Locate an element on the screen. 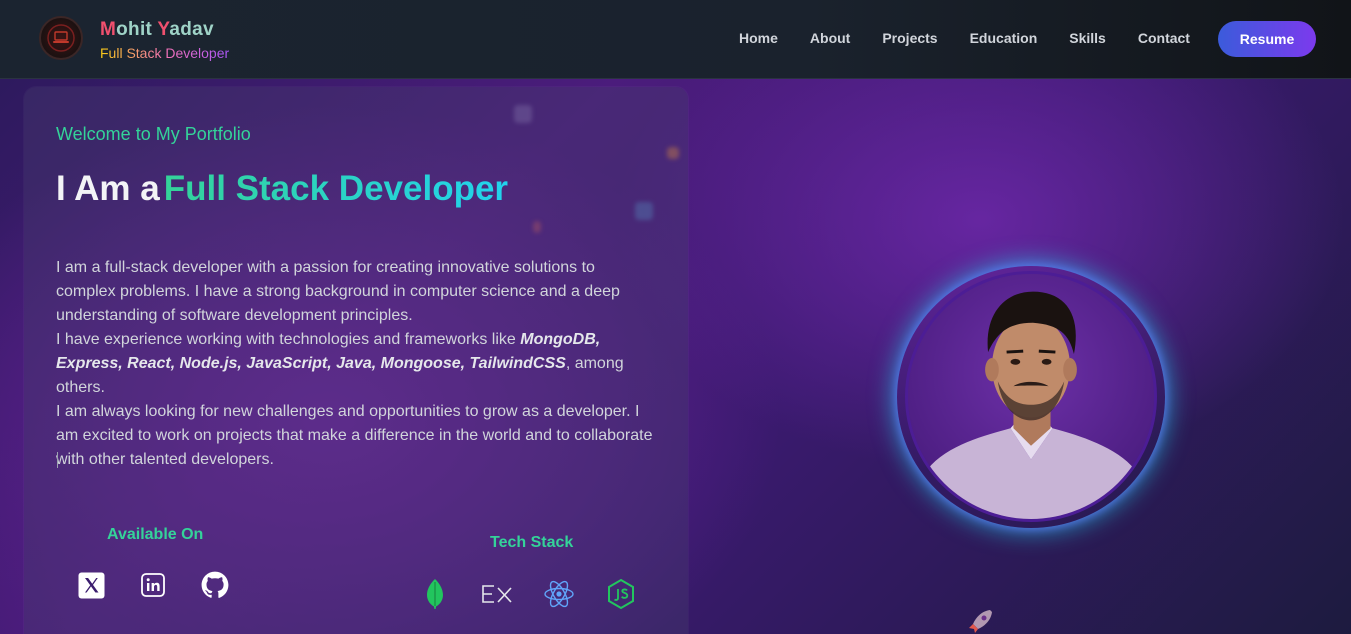  nodejs-icon is located at coordinates (621, 594).